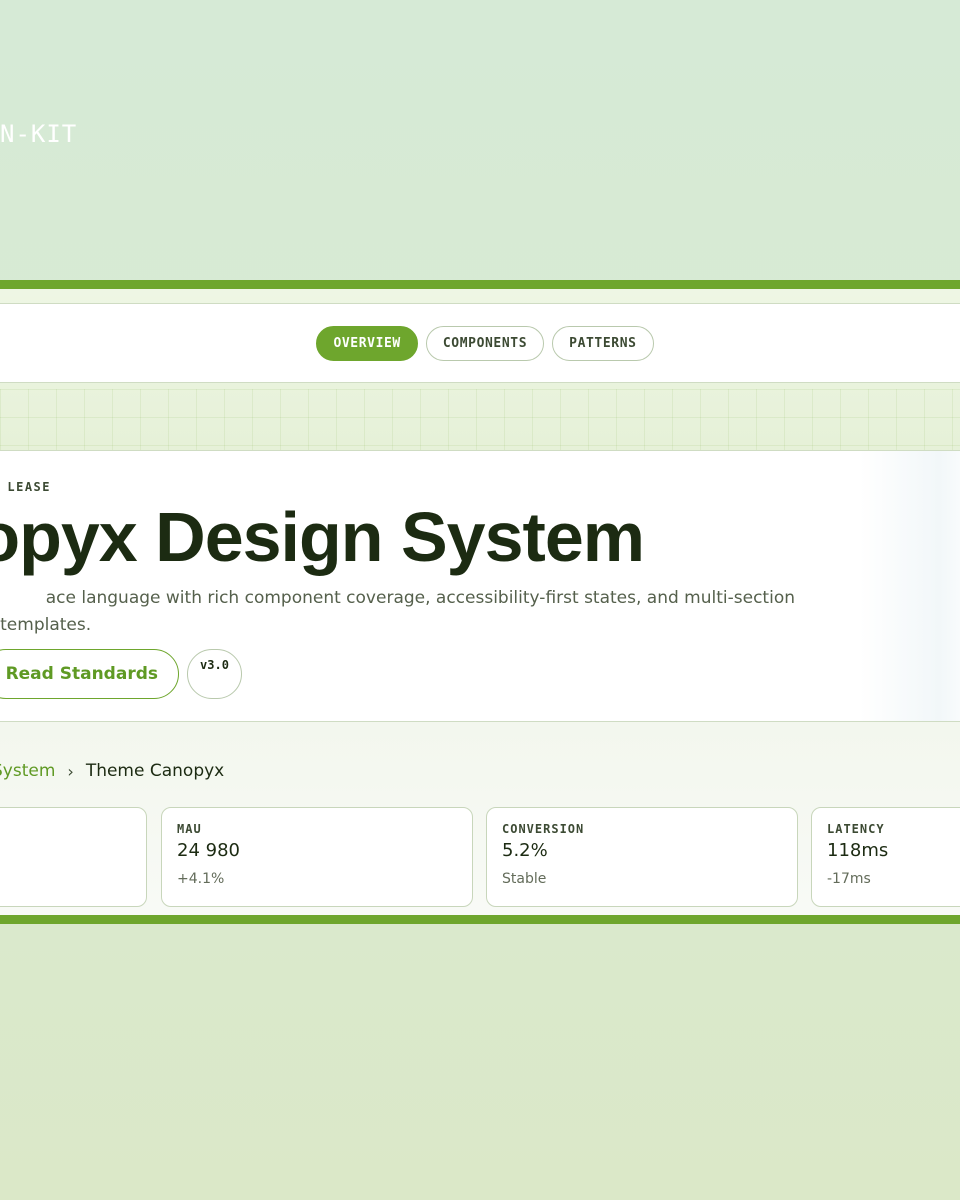 This screenshot has height=1200, width=960. I want to click on metric-card-latency: LATENCY 118ms -17ms, so click(885, 857).